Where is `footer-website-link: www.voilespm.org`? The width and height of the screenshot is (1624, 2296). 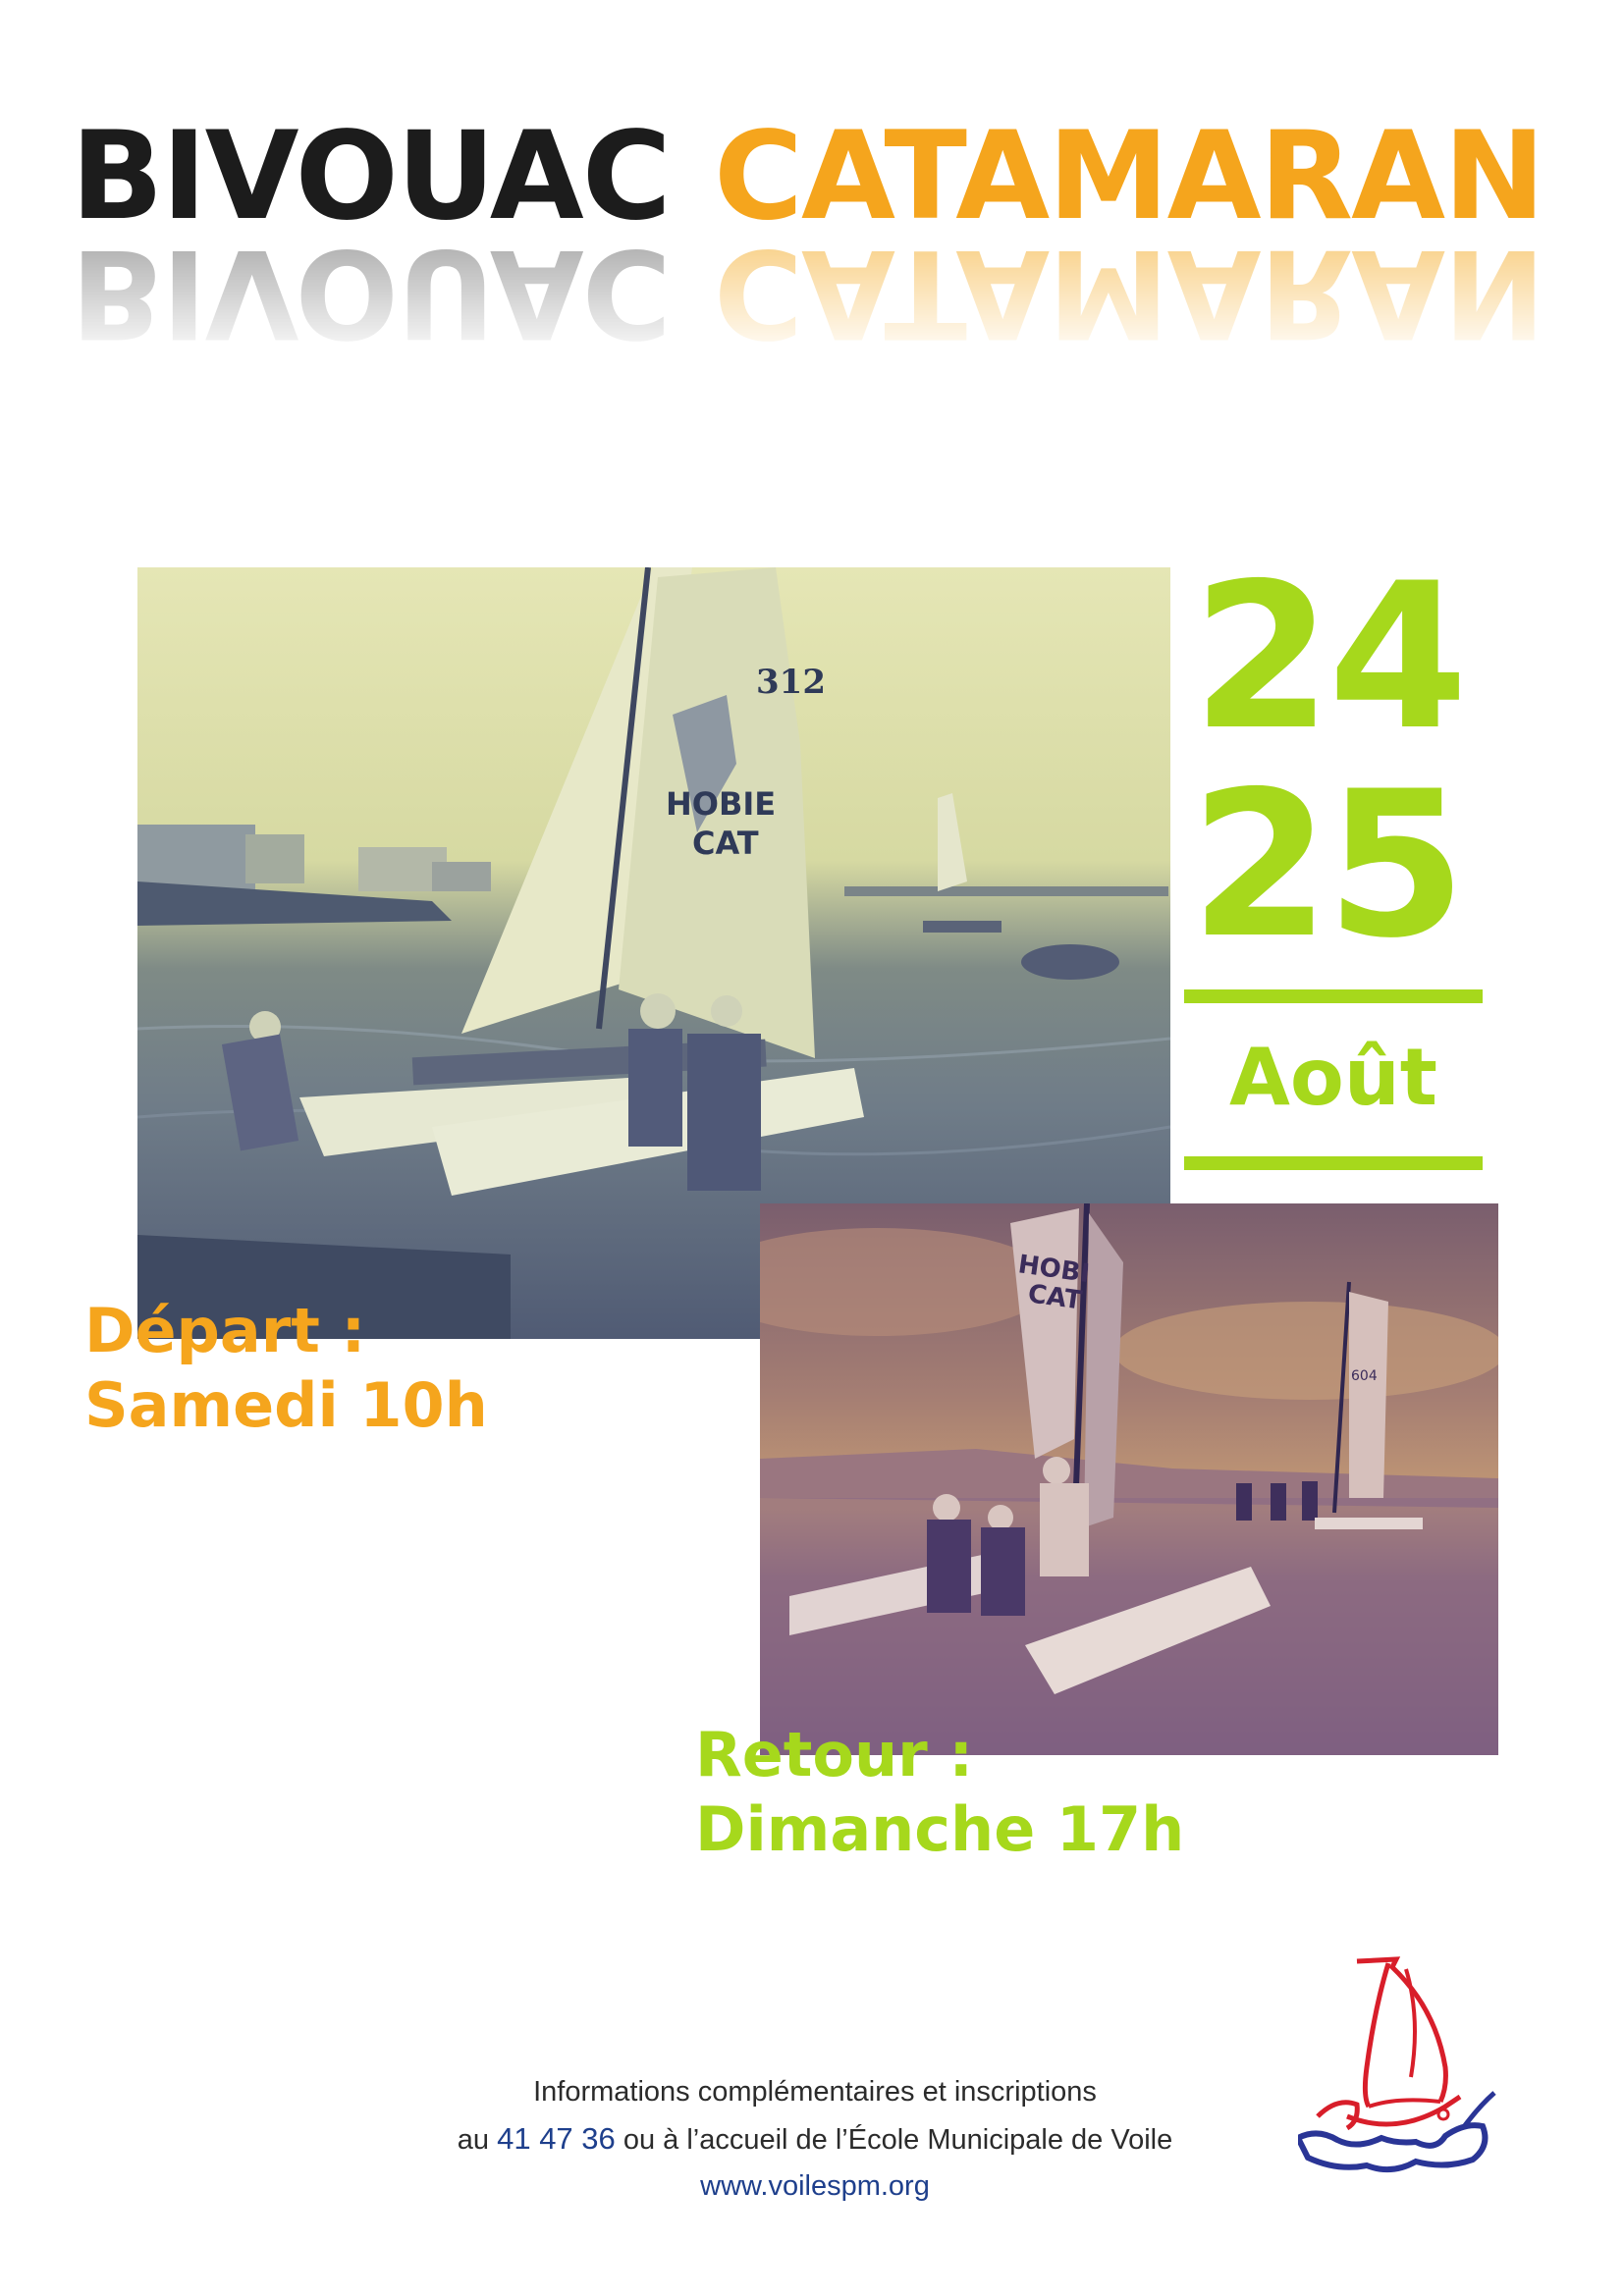
footer-website-link: www.voilespm.org is located at coordinates (815, 2187).